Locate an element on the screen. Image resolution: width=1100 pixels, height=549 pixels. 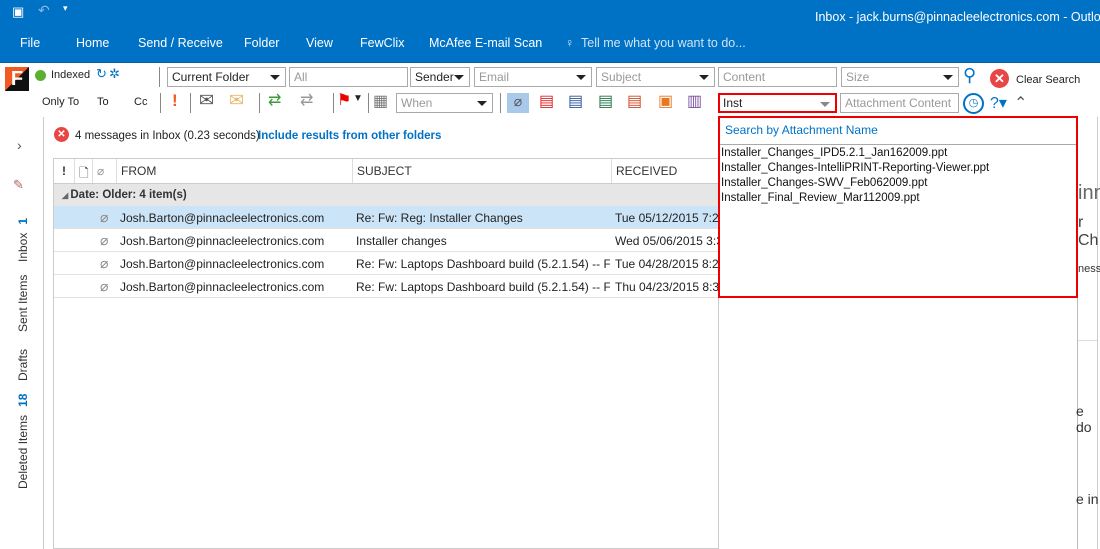
help-icon: ?▾ is located at coordinates (998, 103).